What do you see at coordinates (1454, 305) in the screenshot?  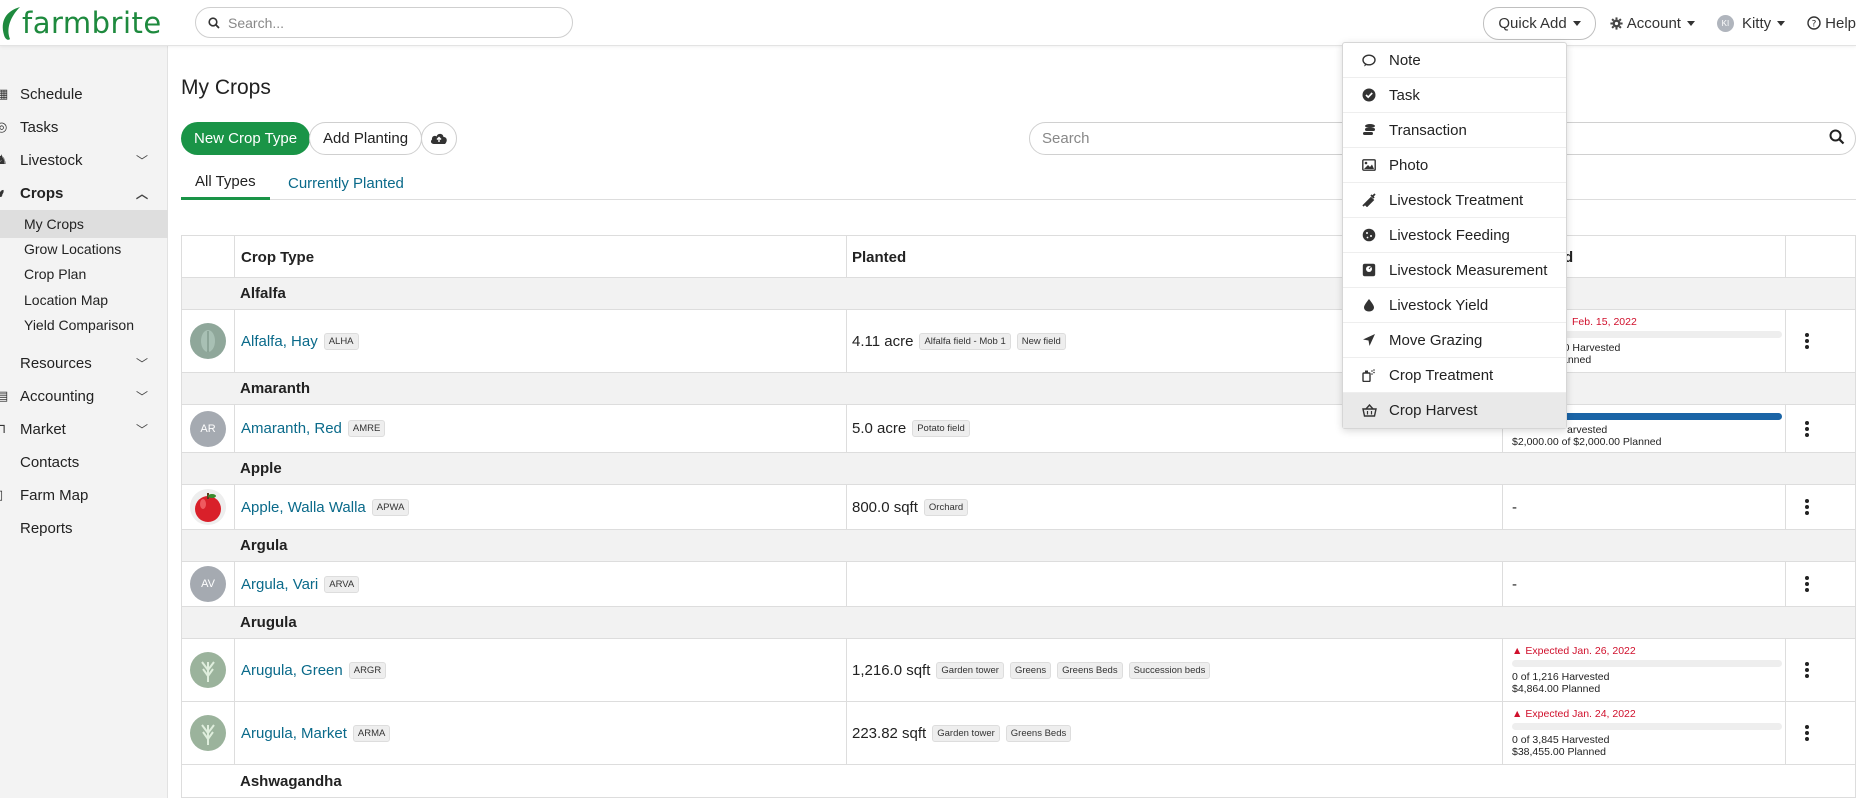 I see `quick-add-livestock-yield: Livestock Yield` at bounding box center [1454, 305].